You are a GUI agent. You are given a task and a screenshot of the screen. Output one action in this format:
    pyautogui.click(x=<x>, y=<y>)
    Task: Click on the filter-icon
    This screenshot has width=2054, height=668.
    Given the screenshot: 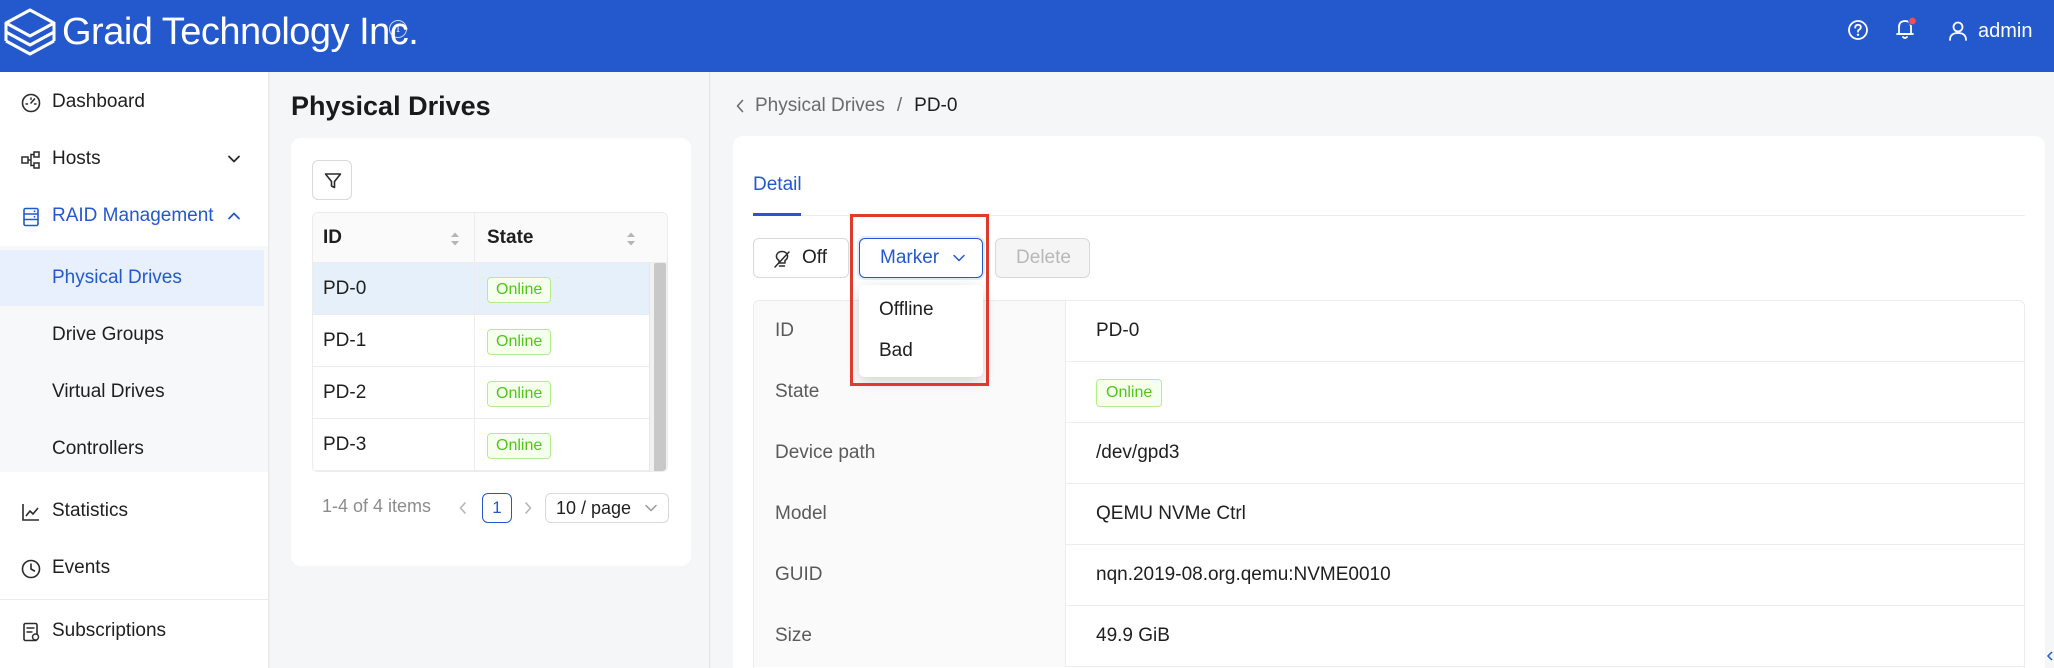 What is the action you would take?
    pyautogui.click(x=333, y=181)
    